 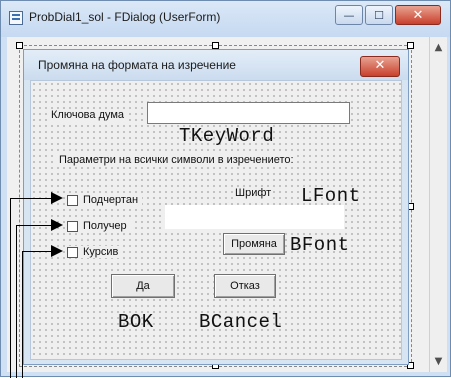 I want to click on cancel-button-control-name: BCancel, so click(x=241, y=322).